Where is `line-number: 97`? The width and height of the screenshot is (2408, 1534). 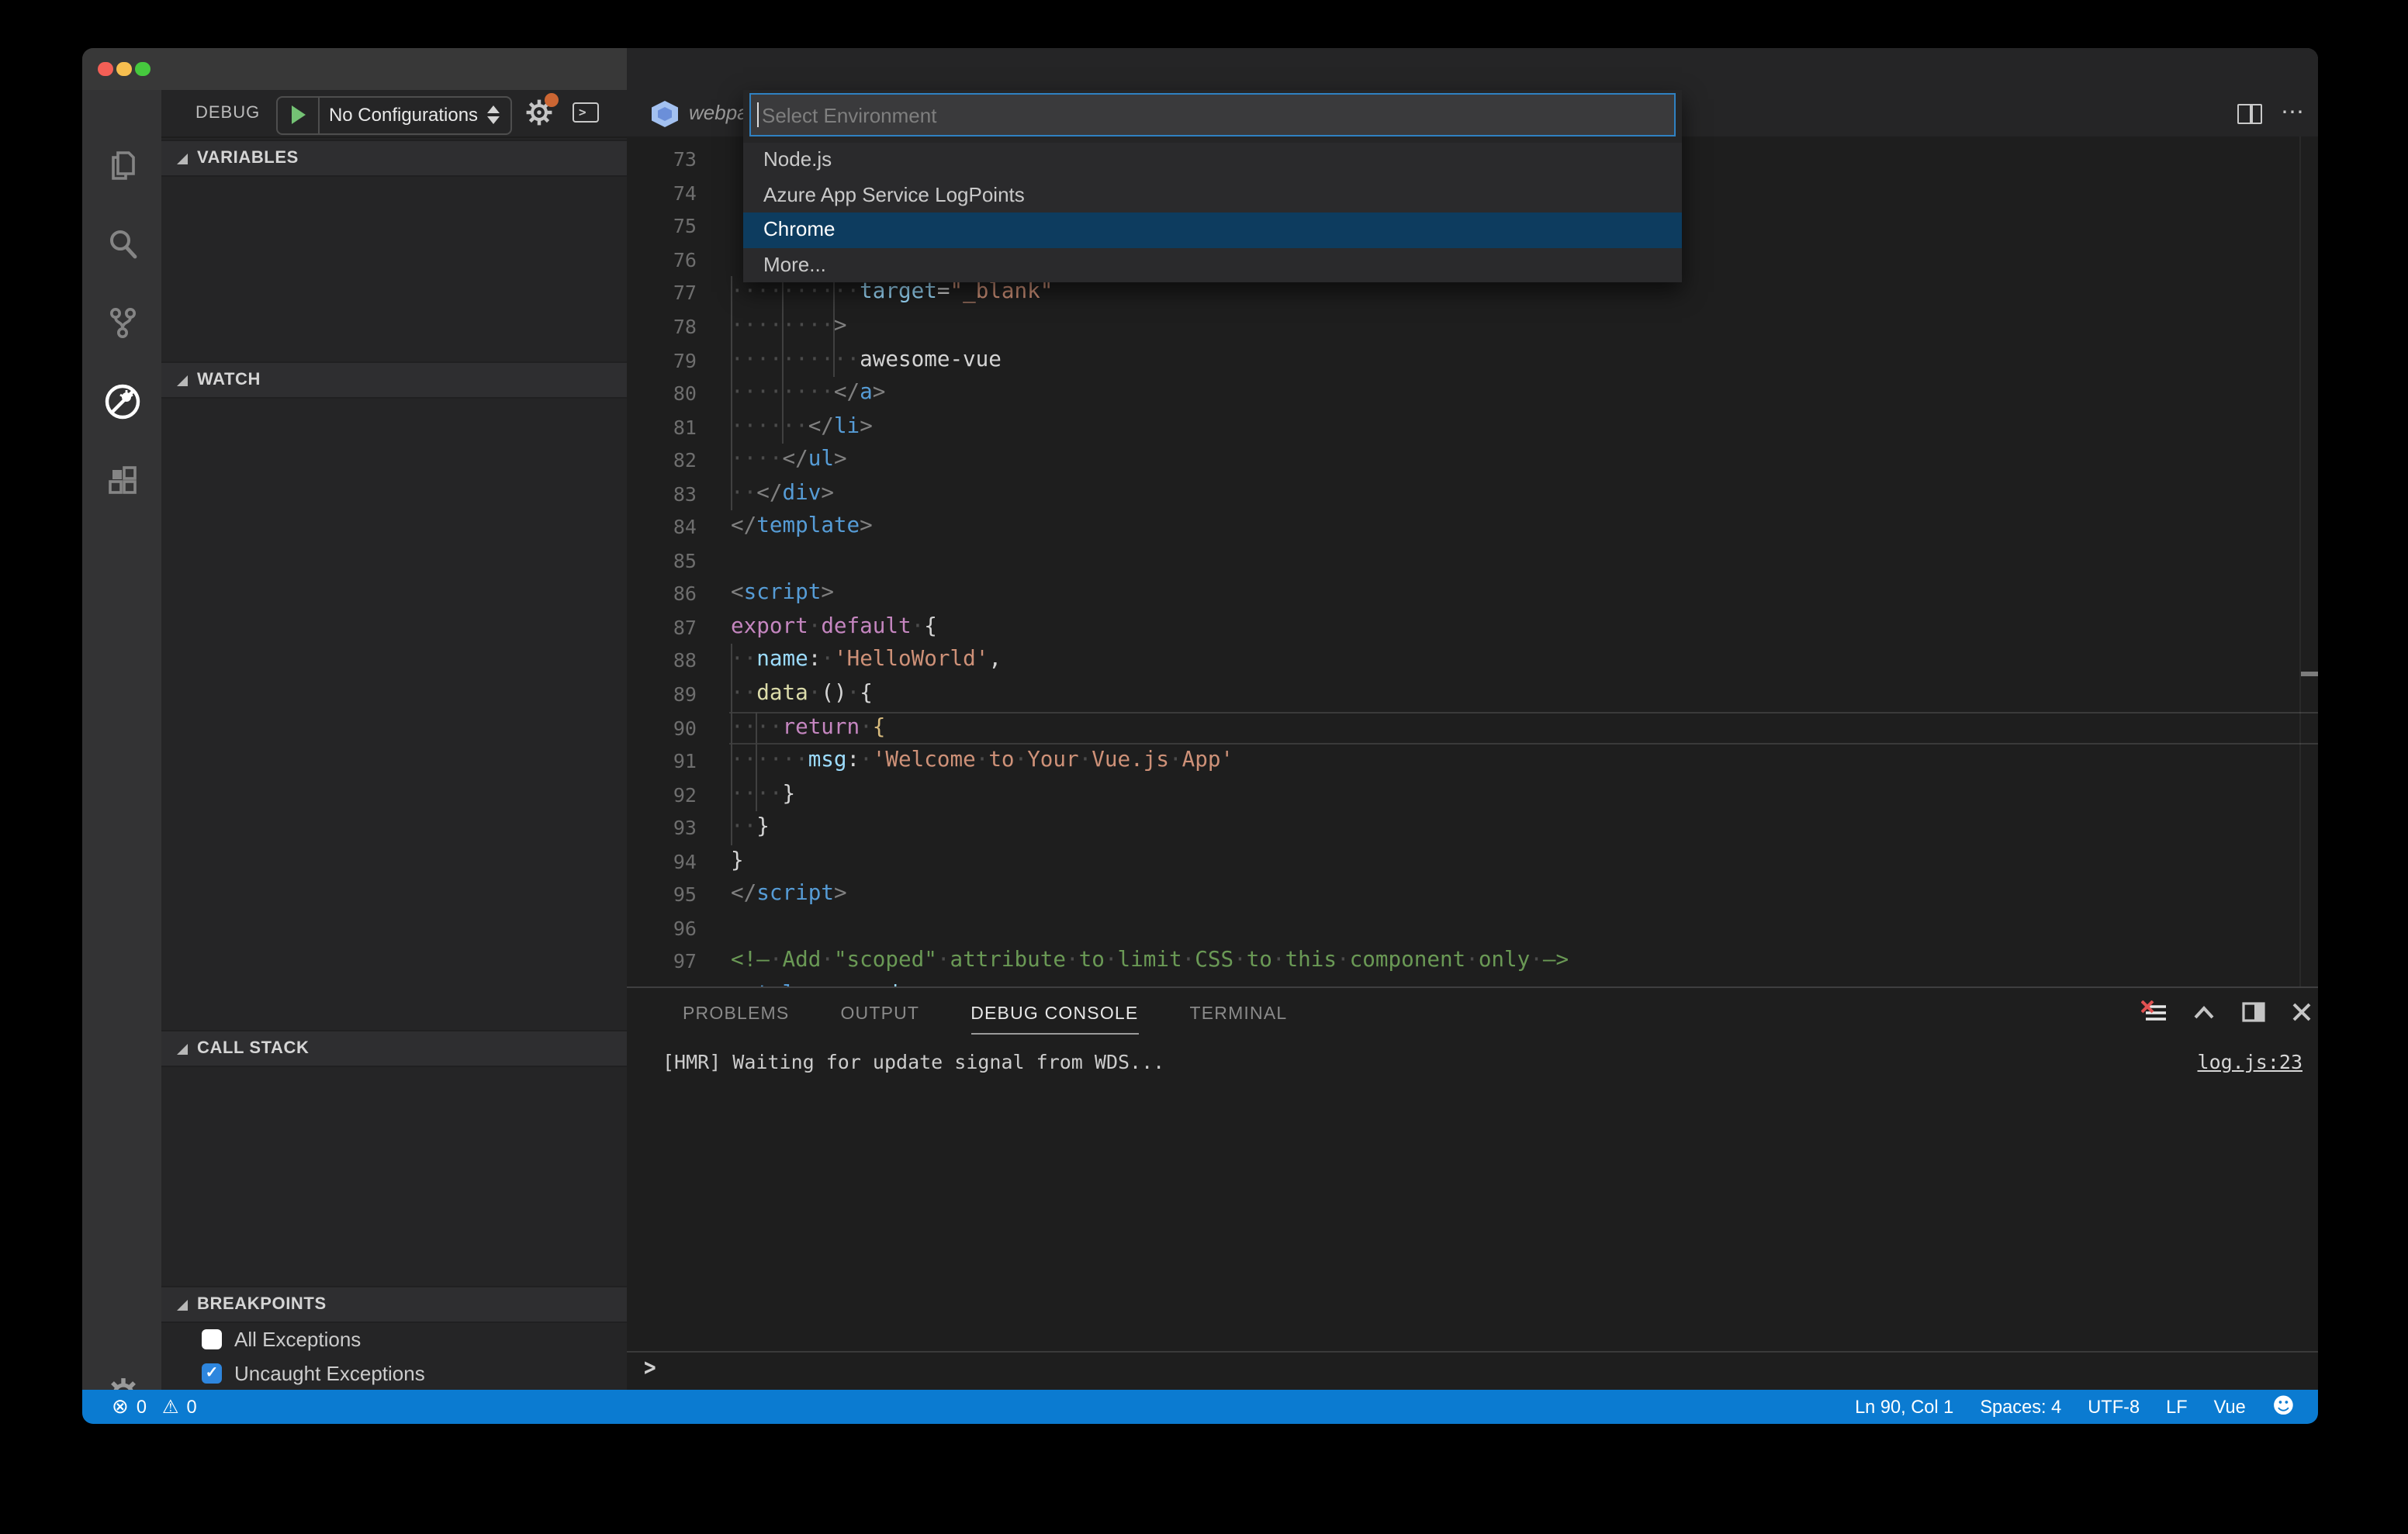
line-number: 97 is located at coordinates (685, 961).